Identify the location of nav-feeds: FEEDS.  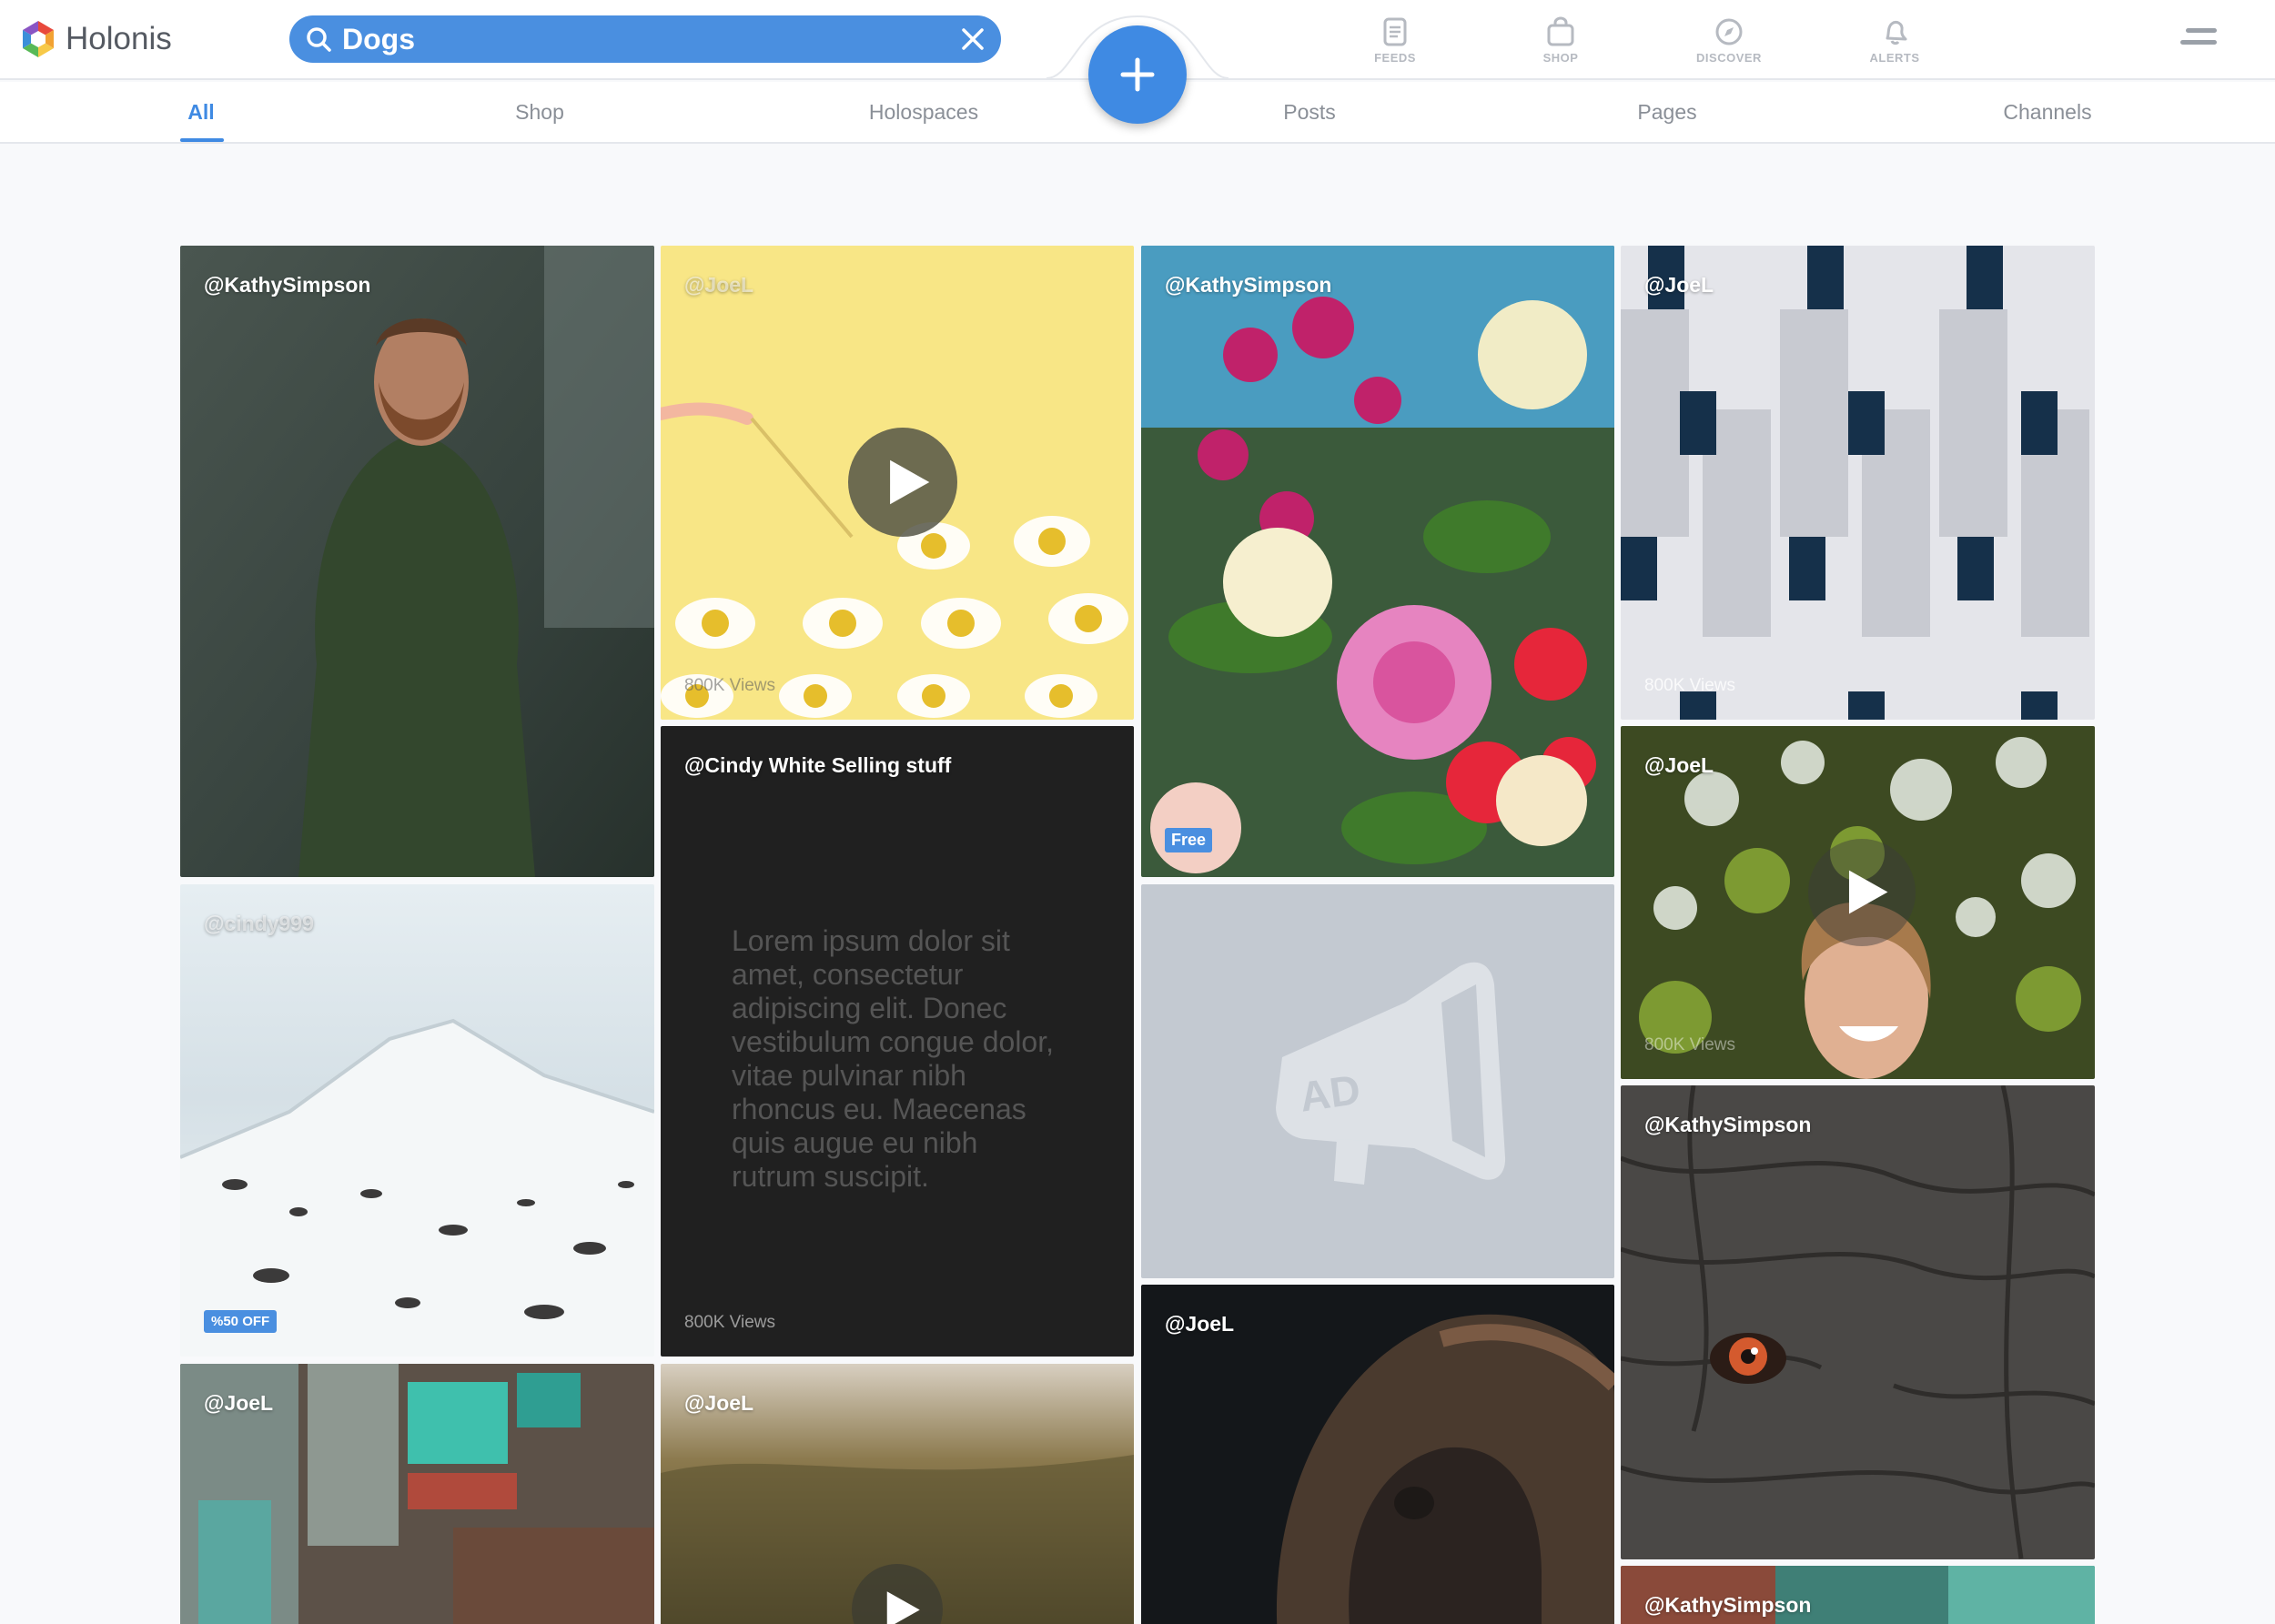
(1395, 41).